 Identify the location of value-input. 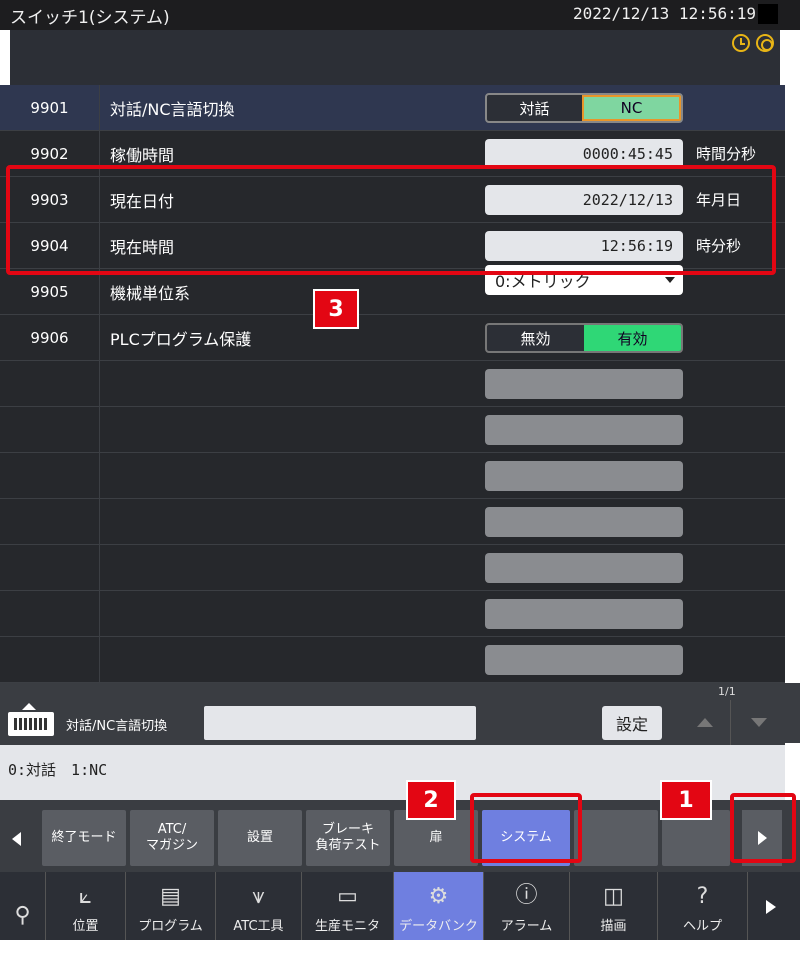
(340, 723).